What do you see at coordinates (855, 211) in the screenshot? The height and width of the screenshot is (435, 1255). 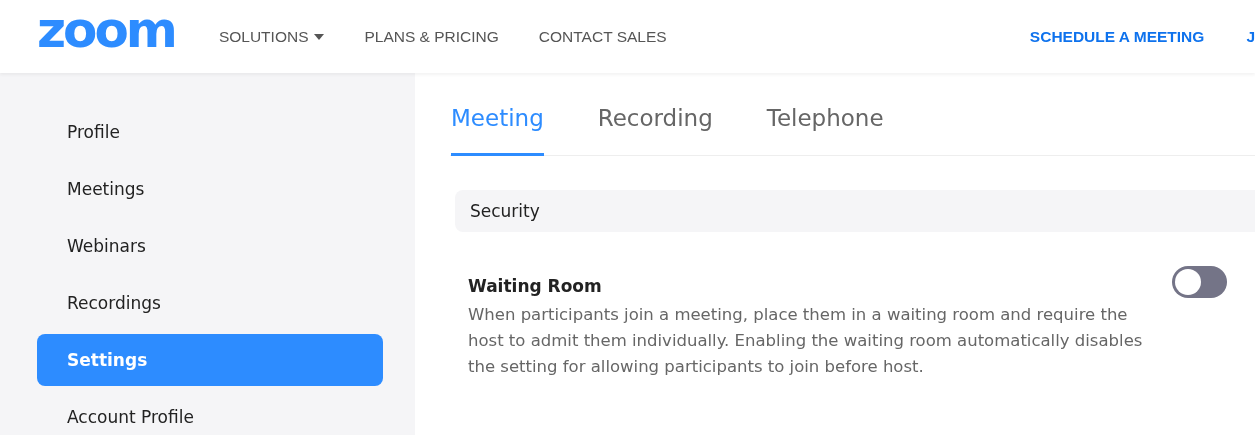 I see `section-header: Security` at bounding box center [855, 211].